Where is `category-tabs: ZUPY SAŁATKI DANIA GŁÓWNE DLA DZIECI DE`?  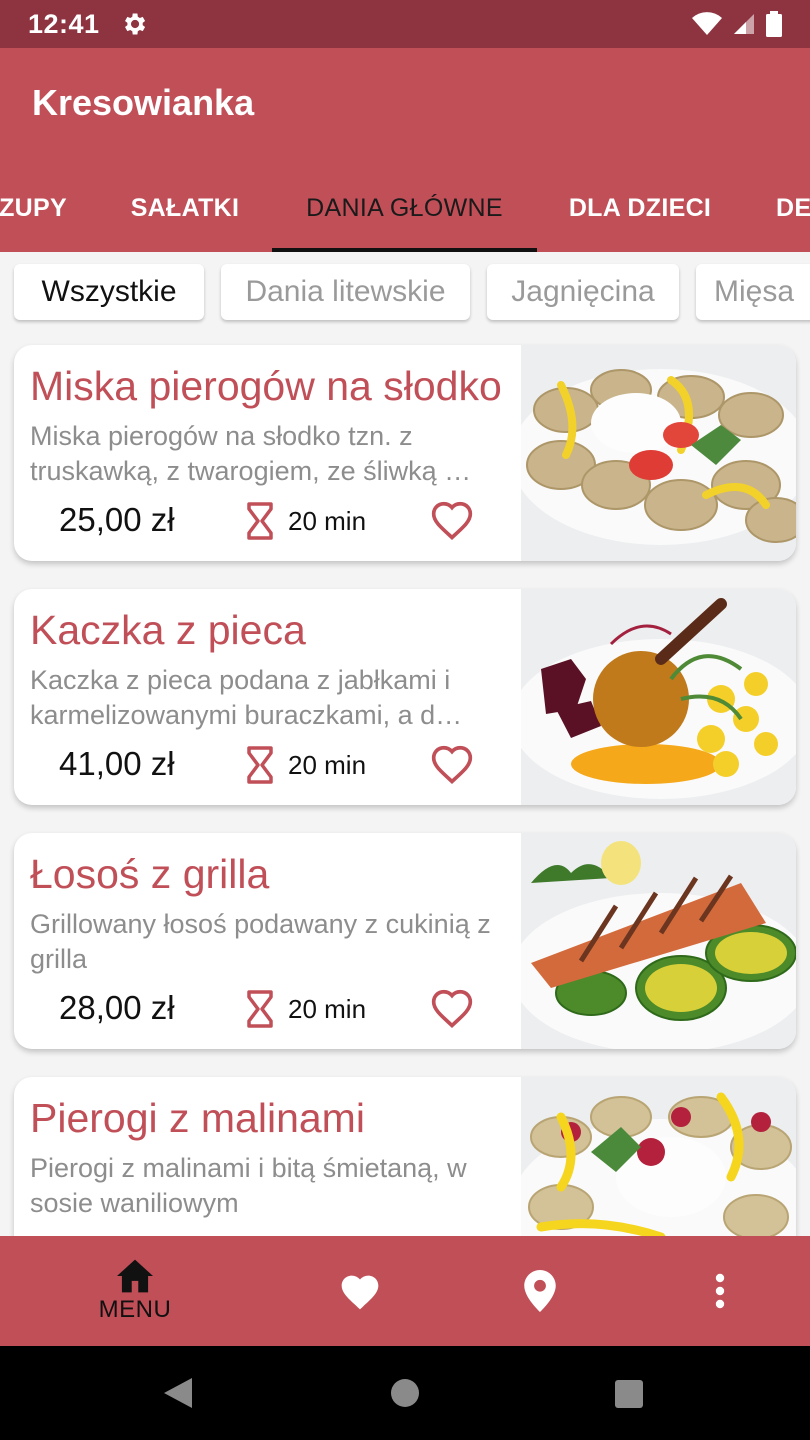
category-tabs: ZUPY SAŁATKI DANIA GŁÓWNE DLA DZIECI DE is located at coordinates (405, 208).